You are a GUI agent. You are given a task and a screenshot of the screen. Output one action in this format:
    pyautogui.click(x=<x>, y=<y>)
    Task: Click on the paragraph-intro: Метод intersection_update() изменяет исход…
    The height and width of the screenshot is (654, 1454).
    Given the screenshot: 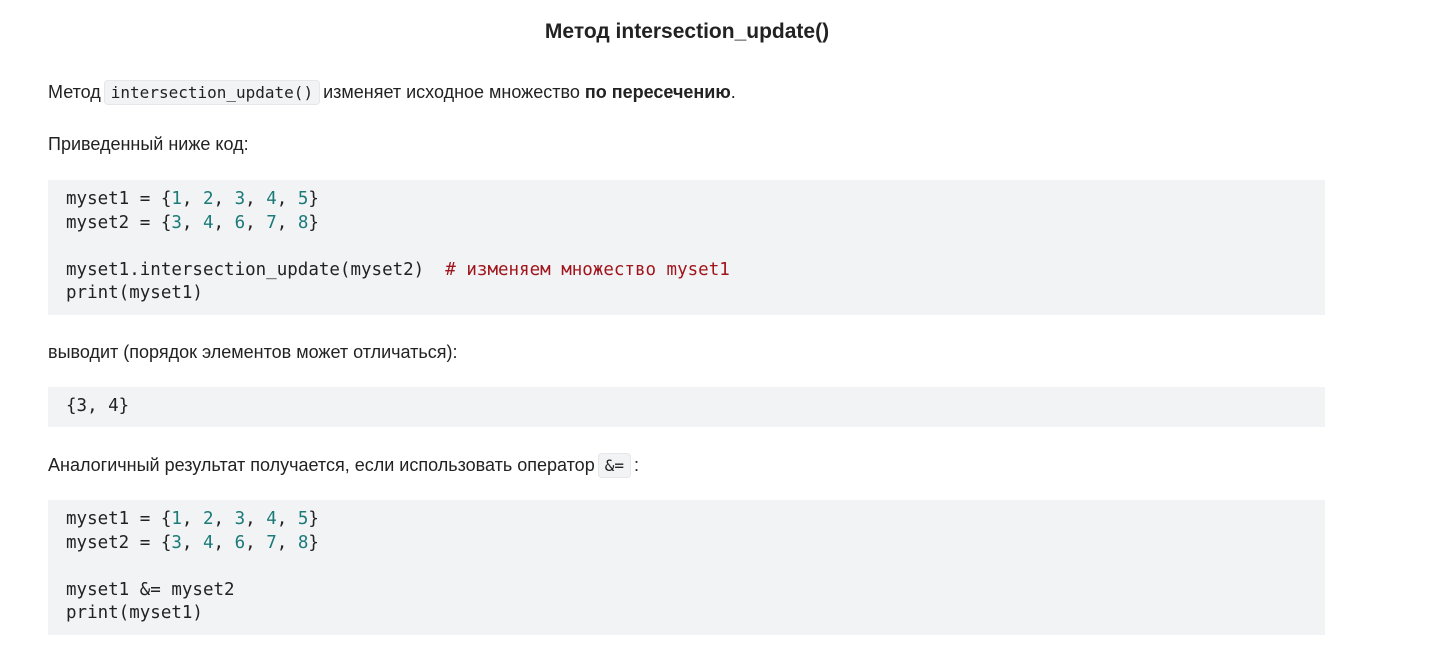 What is the action you would take?
    pyautogui.click(x=392, y=92)
    